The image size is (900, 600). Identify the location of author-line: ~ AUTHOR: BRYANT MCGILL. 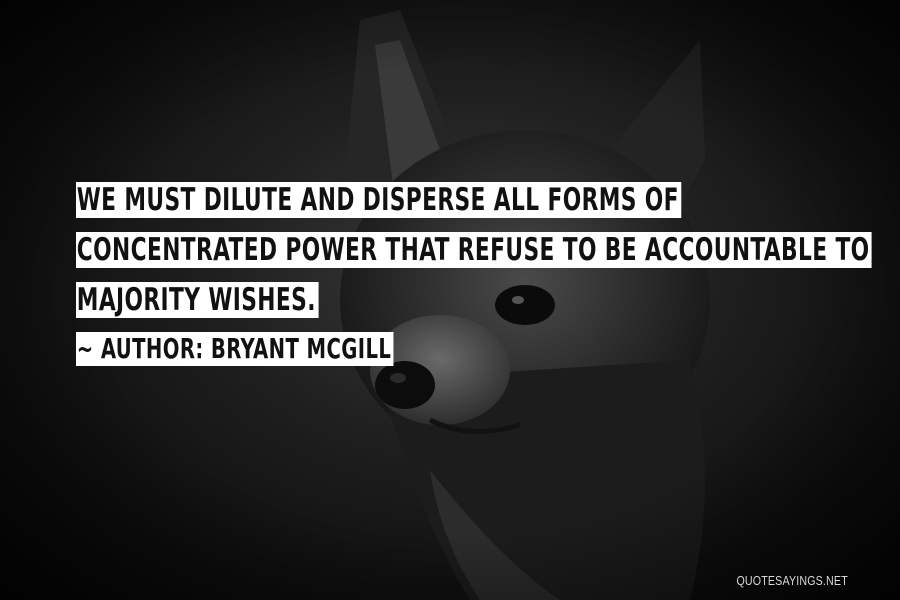
(466, 351).